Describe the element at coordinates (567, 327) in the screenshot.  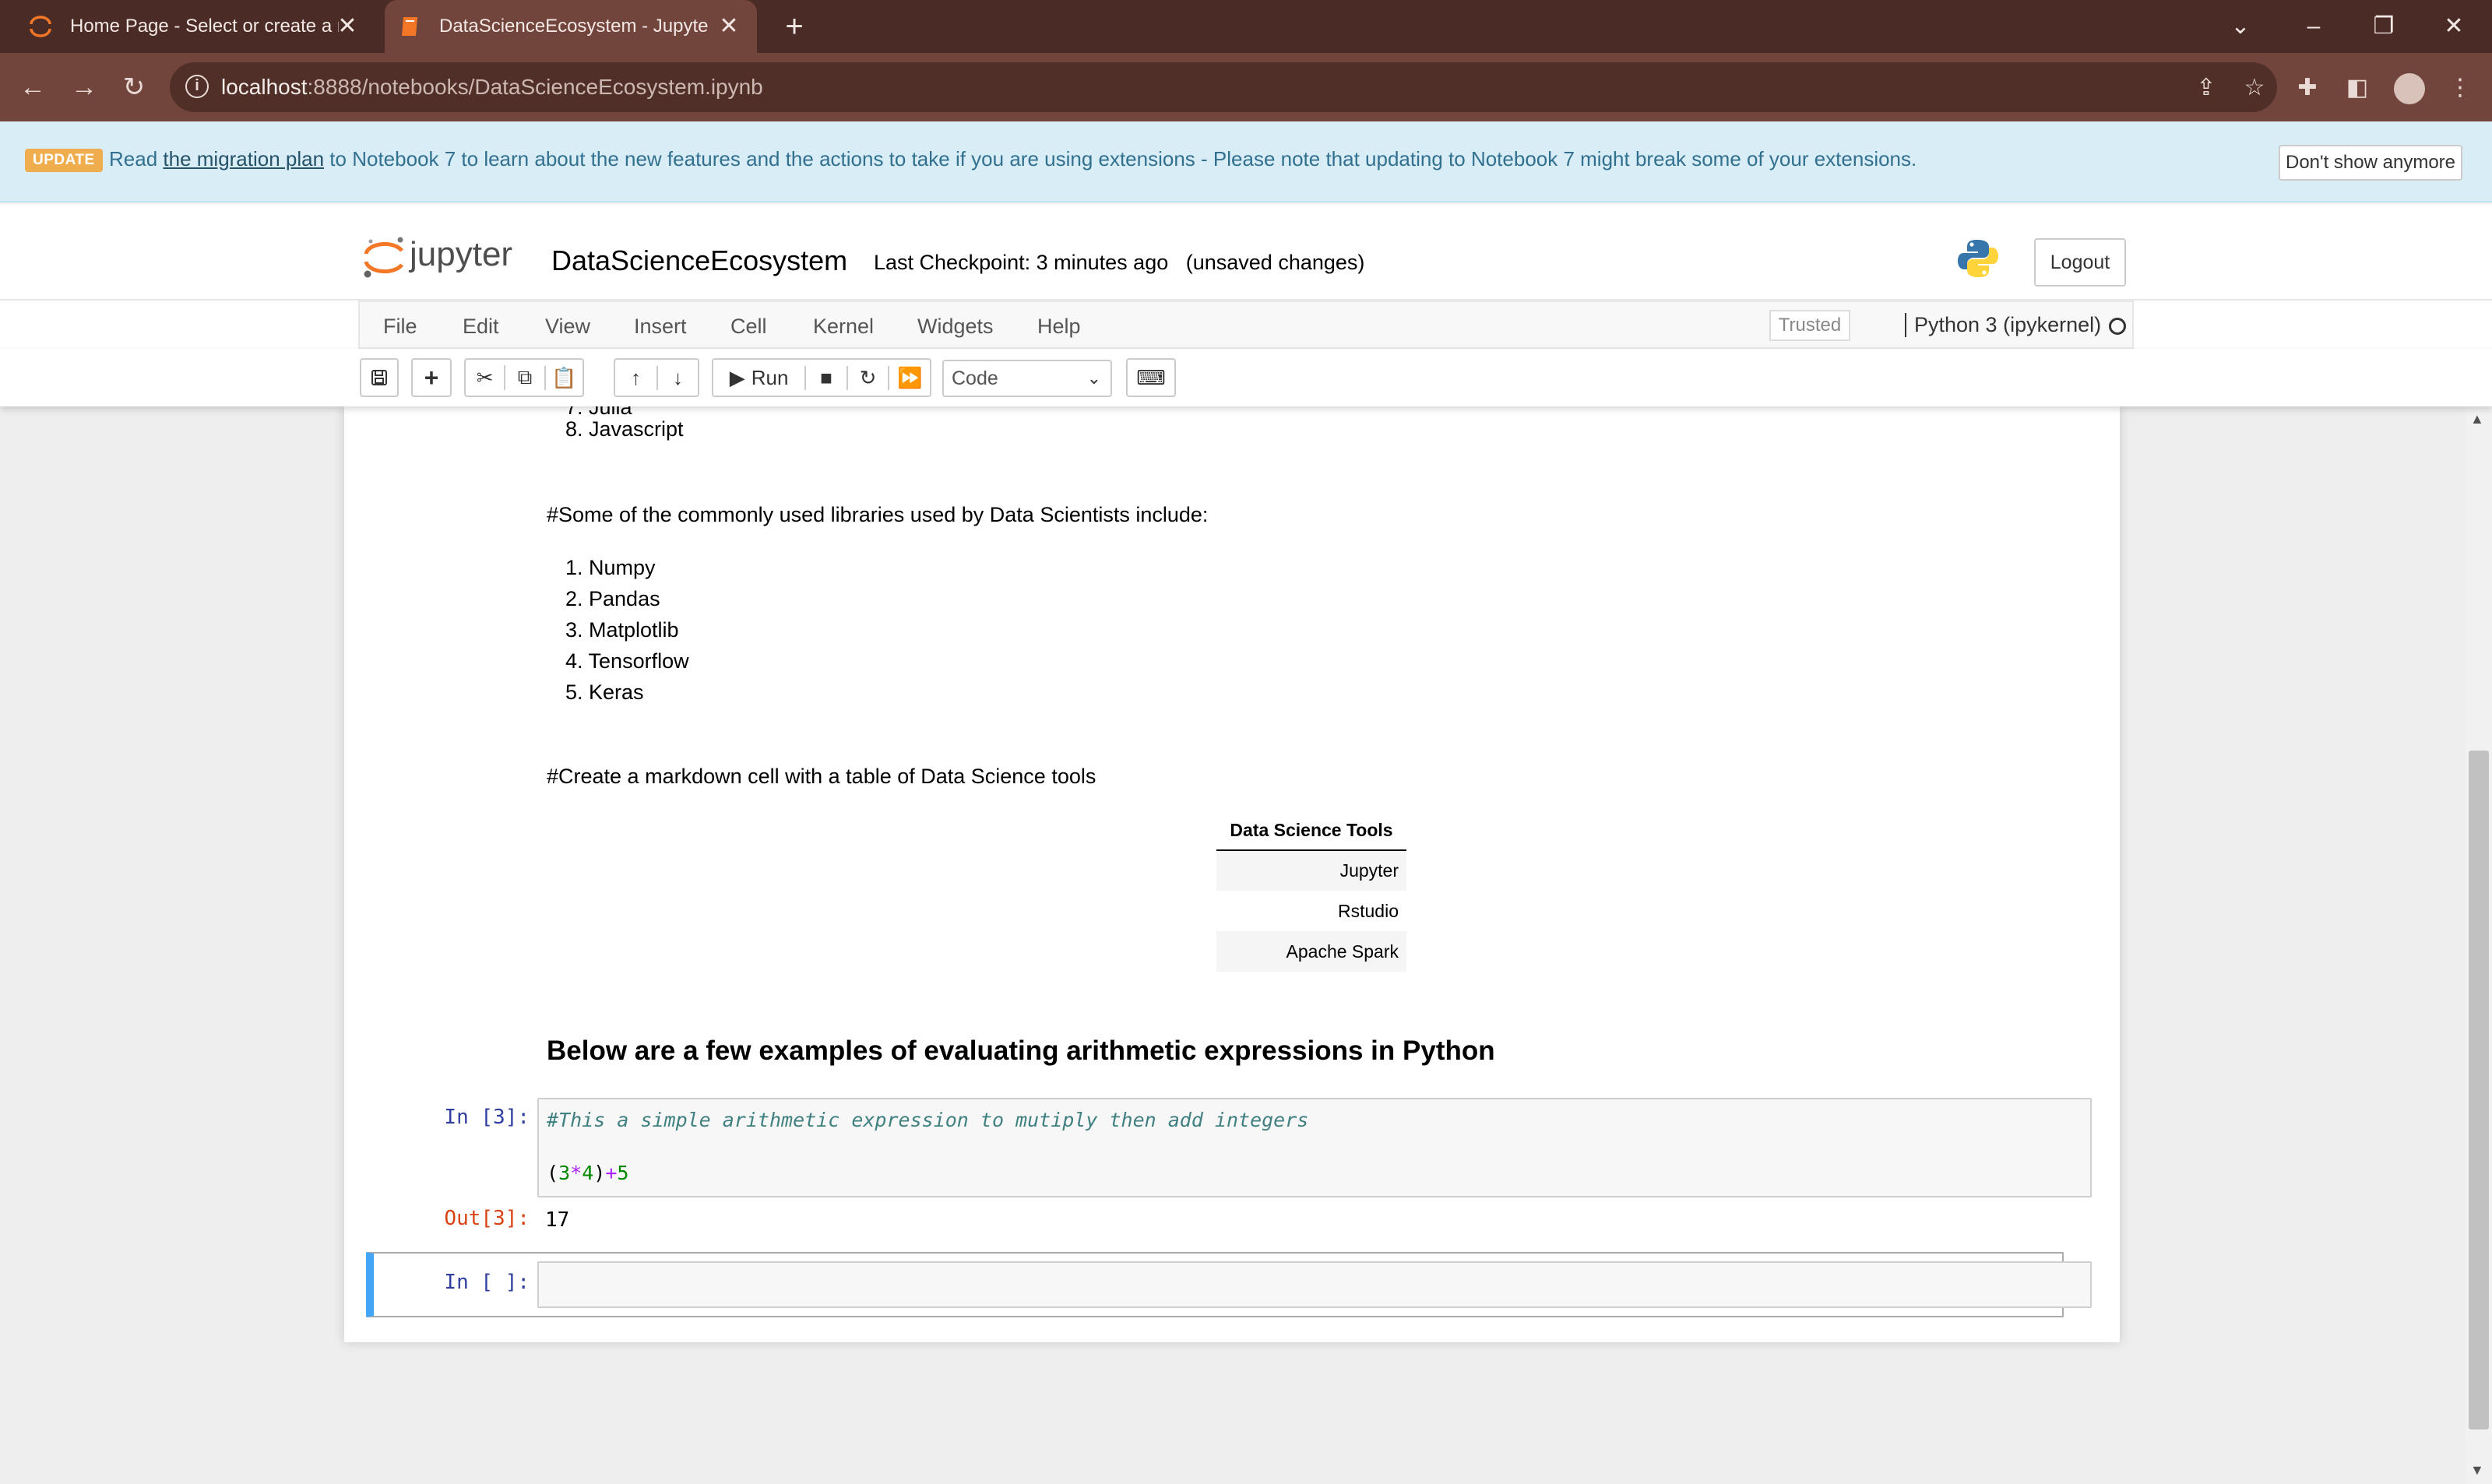
I see `menu-view: View` at that location.